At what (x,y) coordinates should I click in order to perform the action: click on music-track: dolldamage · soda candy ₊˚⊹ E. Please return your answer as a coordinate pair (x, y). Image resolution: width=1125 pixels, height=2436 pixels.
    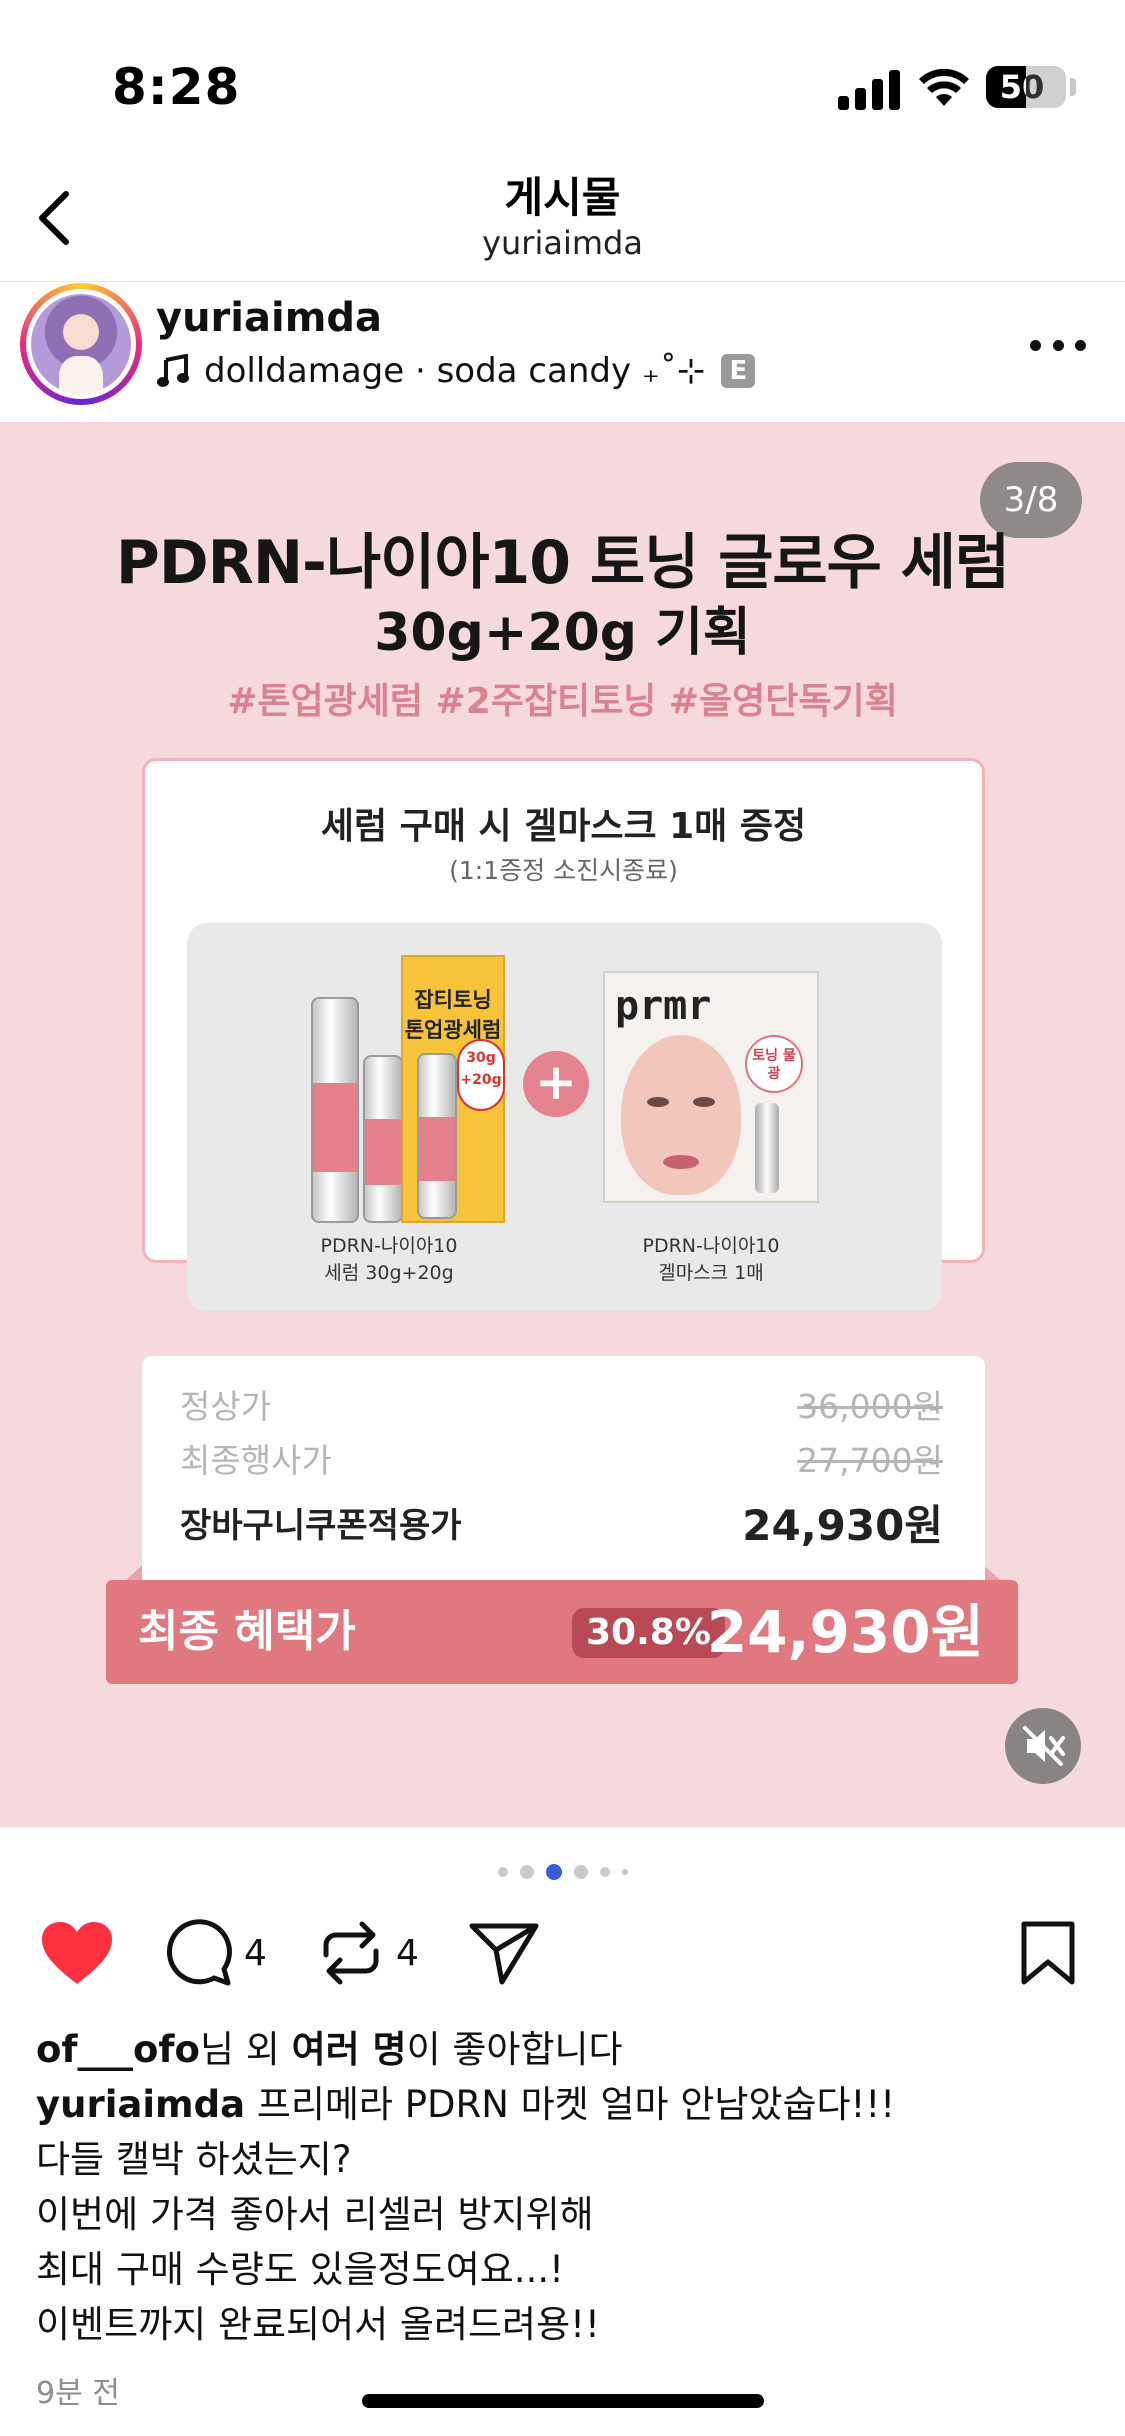
    Looking at the image, I should click on (456, 371).